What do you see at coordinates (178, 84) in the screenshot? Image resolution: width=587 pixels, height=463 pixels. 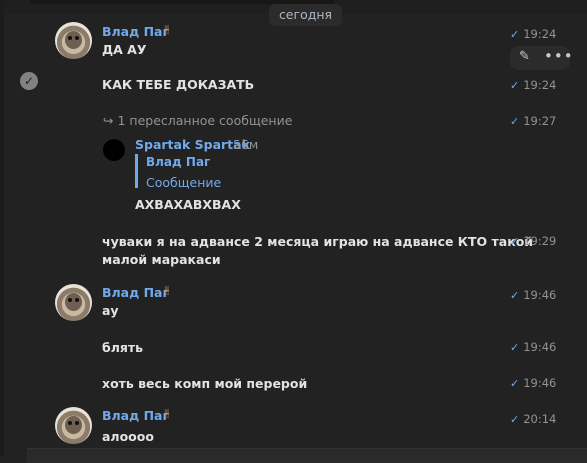 I see `message-text: КАК ТЕБЕ ДОКАЗАТЬ` at bounding box center [178, 84].